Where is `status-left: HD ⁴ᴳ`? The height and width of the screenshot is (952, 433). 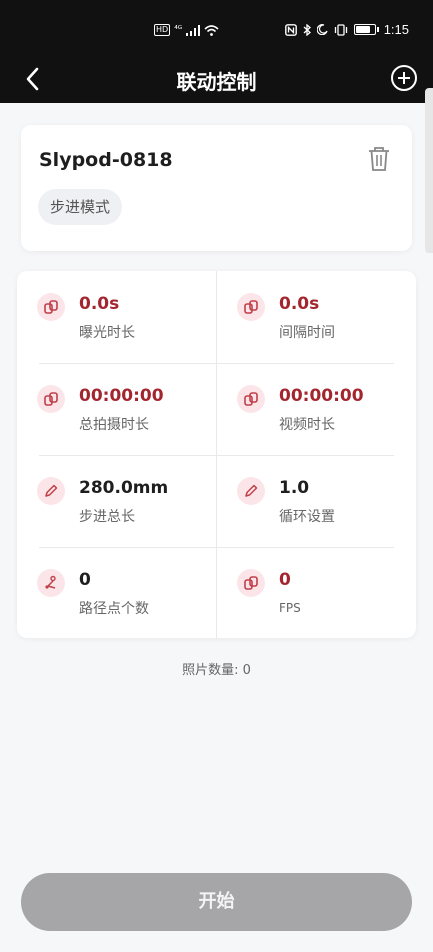
status-left: HD ⁴ᴳ is located at coordinates (186, 30).